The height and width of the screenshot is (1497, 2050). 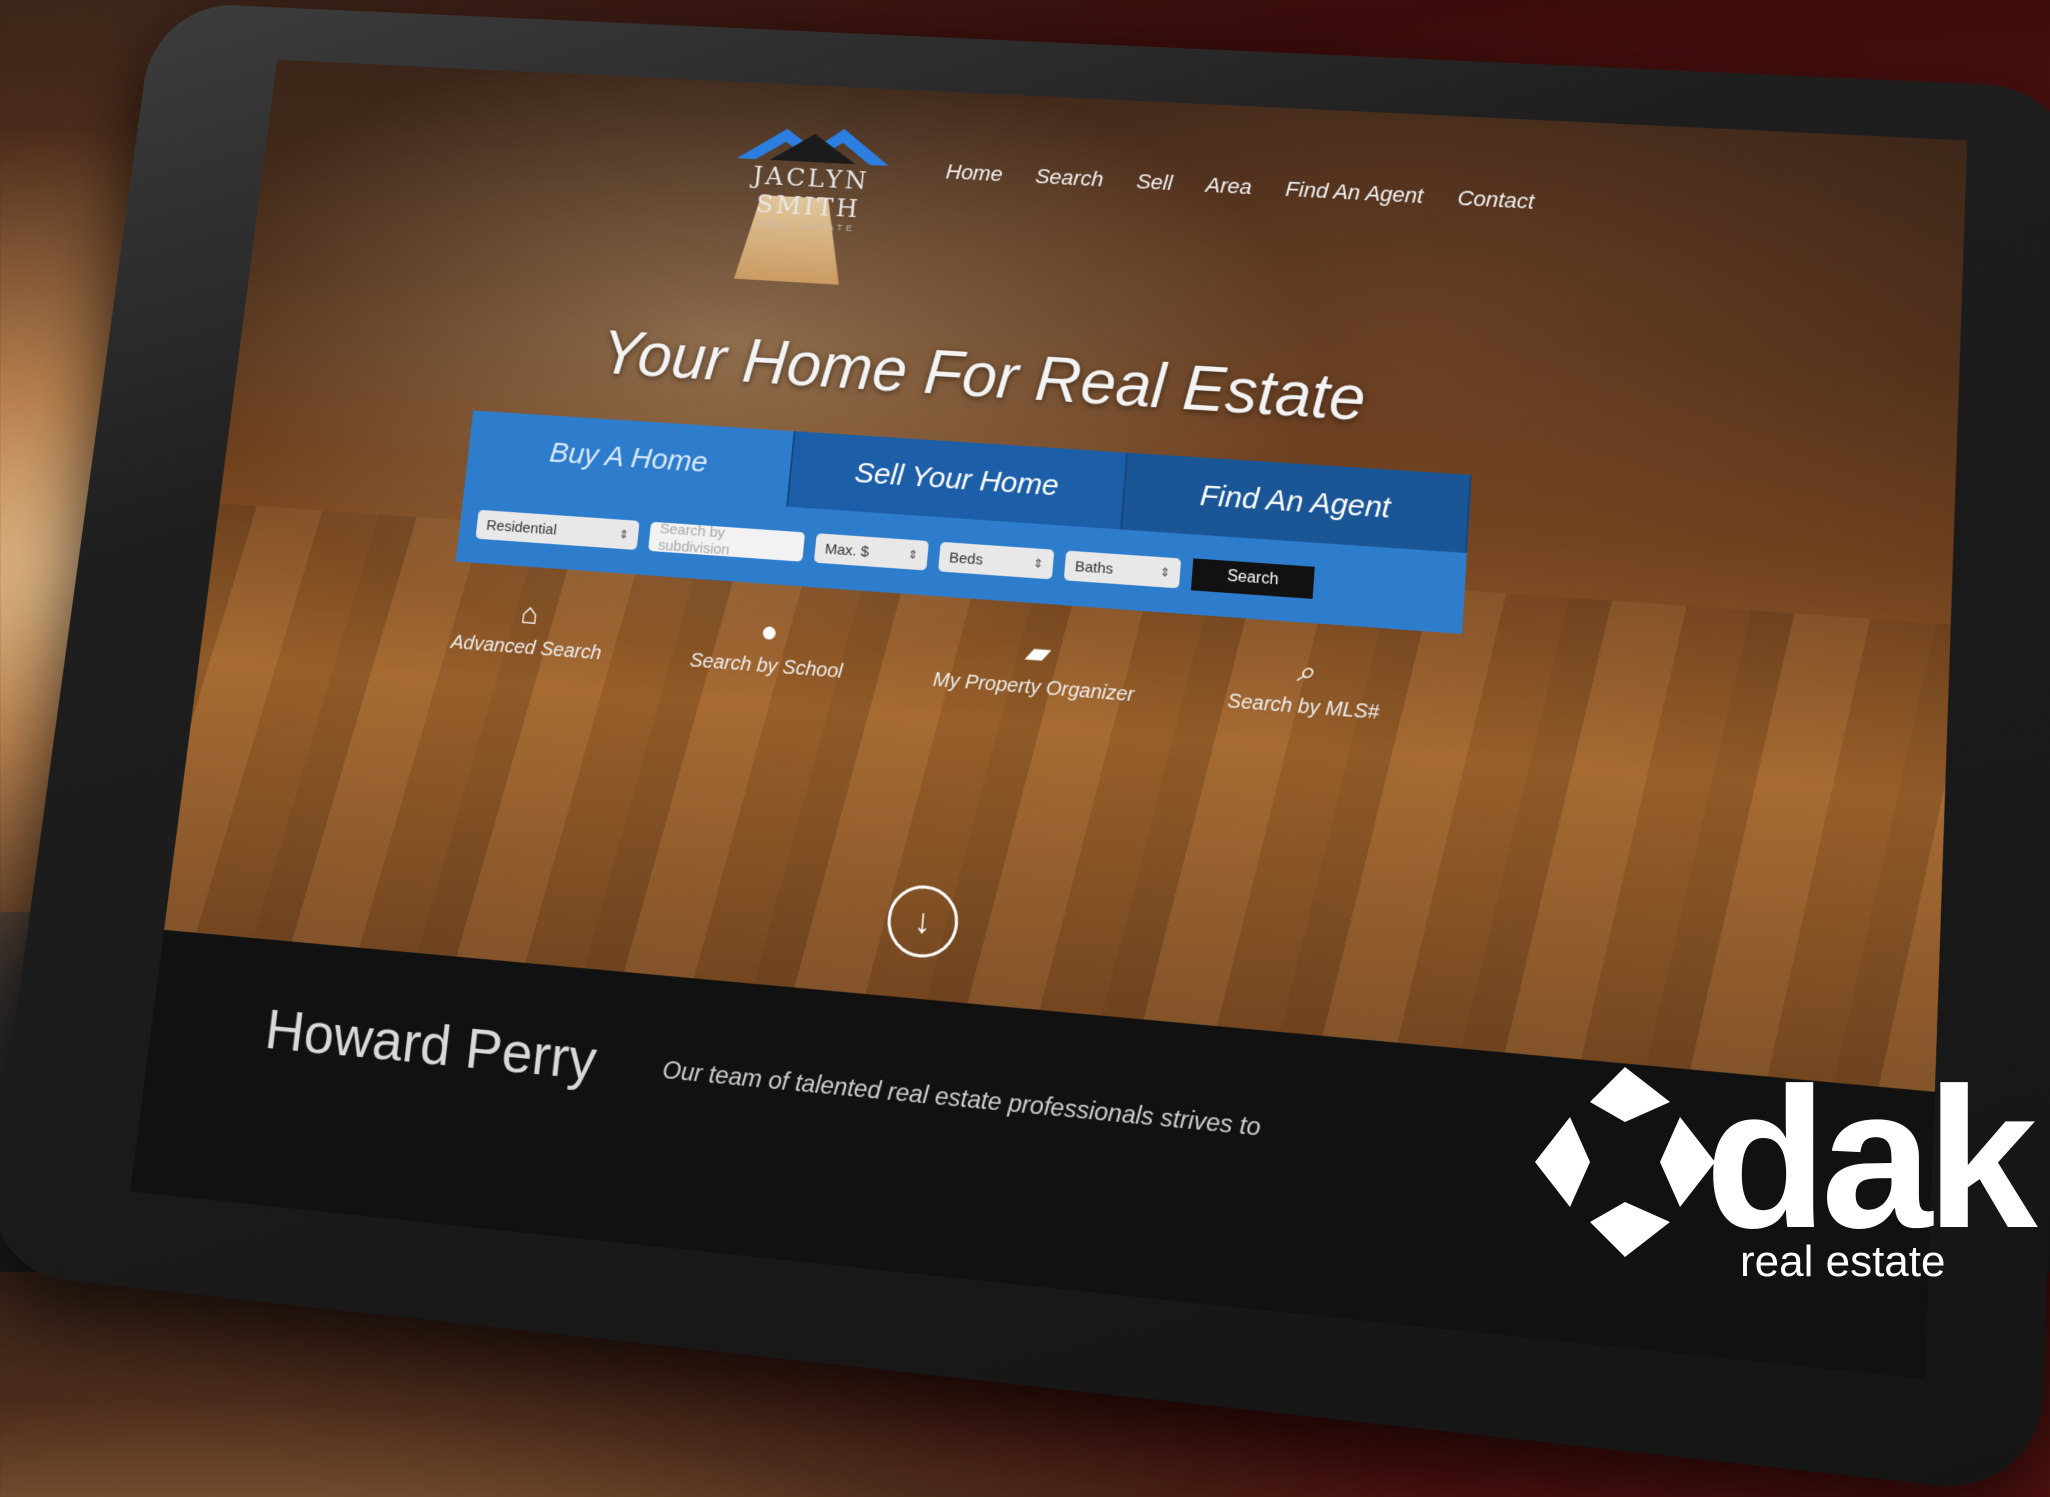 I want to click on agent-name: Howard Perry, so click(x=431, y=1044).